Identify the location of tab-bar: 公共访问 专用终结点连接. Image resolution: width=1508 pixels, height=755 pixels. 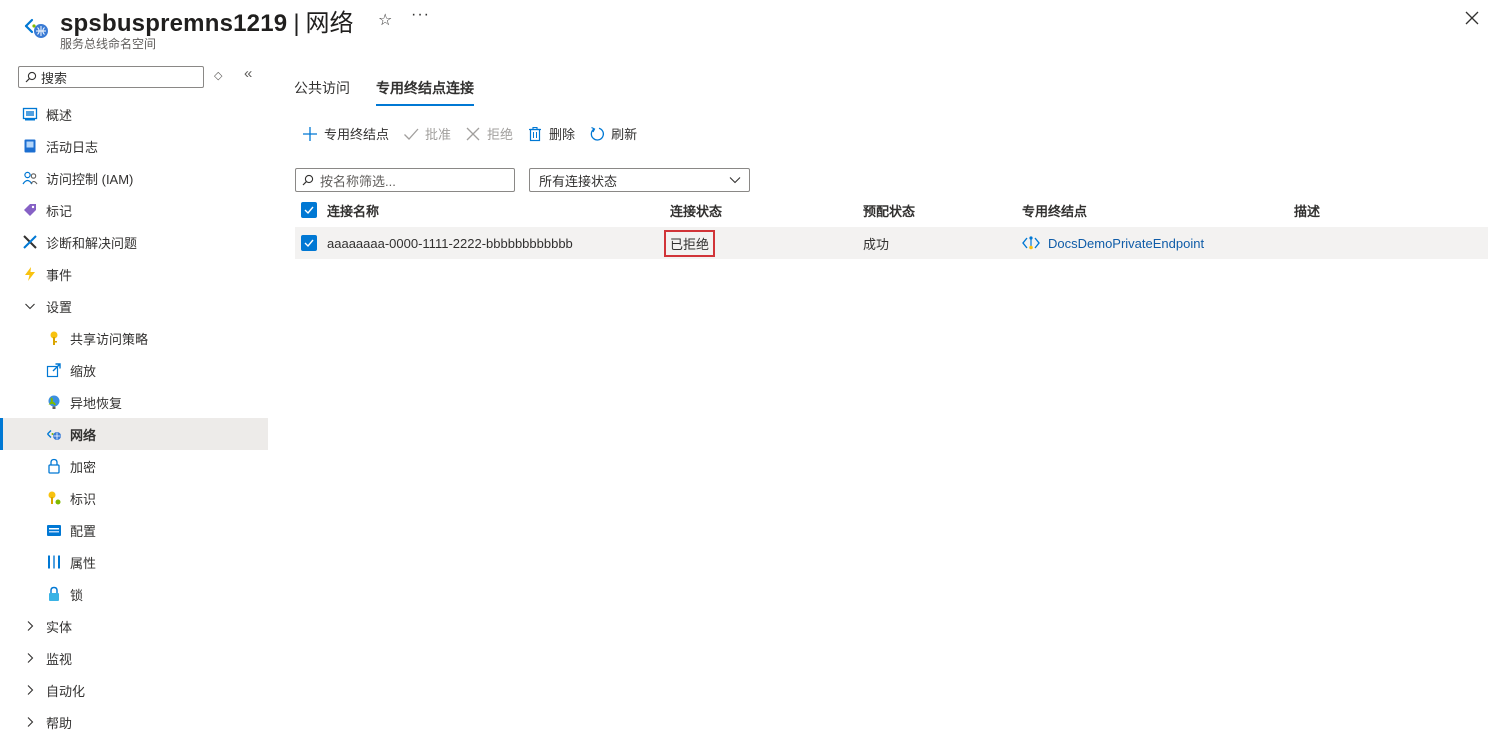
(397, 92).